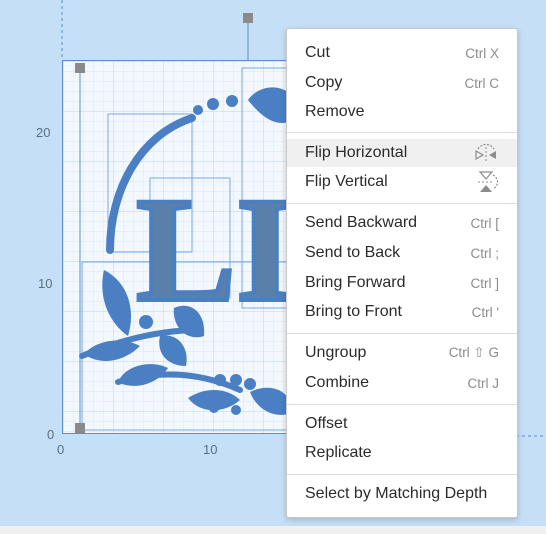  I want to click on menu-item-label: Bring to Front, so click(353, 311).